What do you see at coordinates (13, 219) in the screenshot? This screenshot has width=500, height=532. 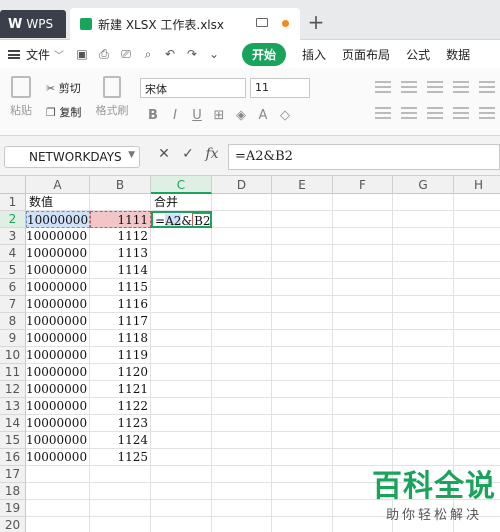 I see `row-header-2: 2` at bounding box center [13, 219].